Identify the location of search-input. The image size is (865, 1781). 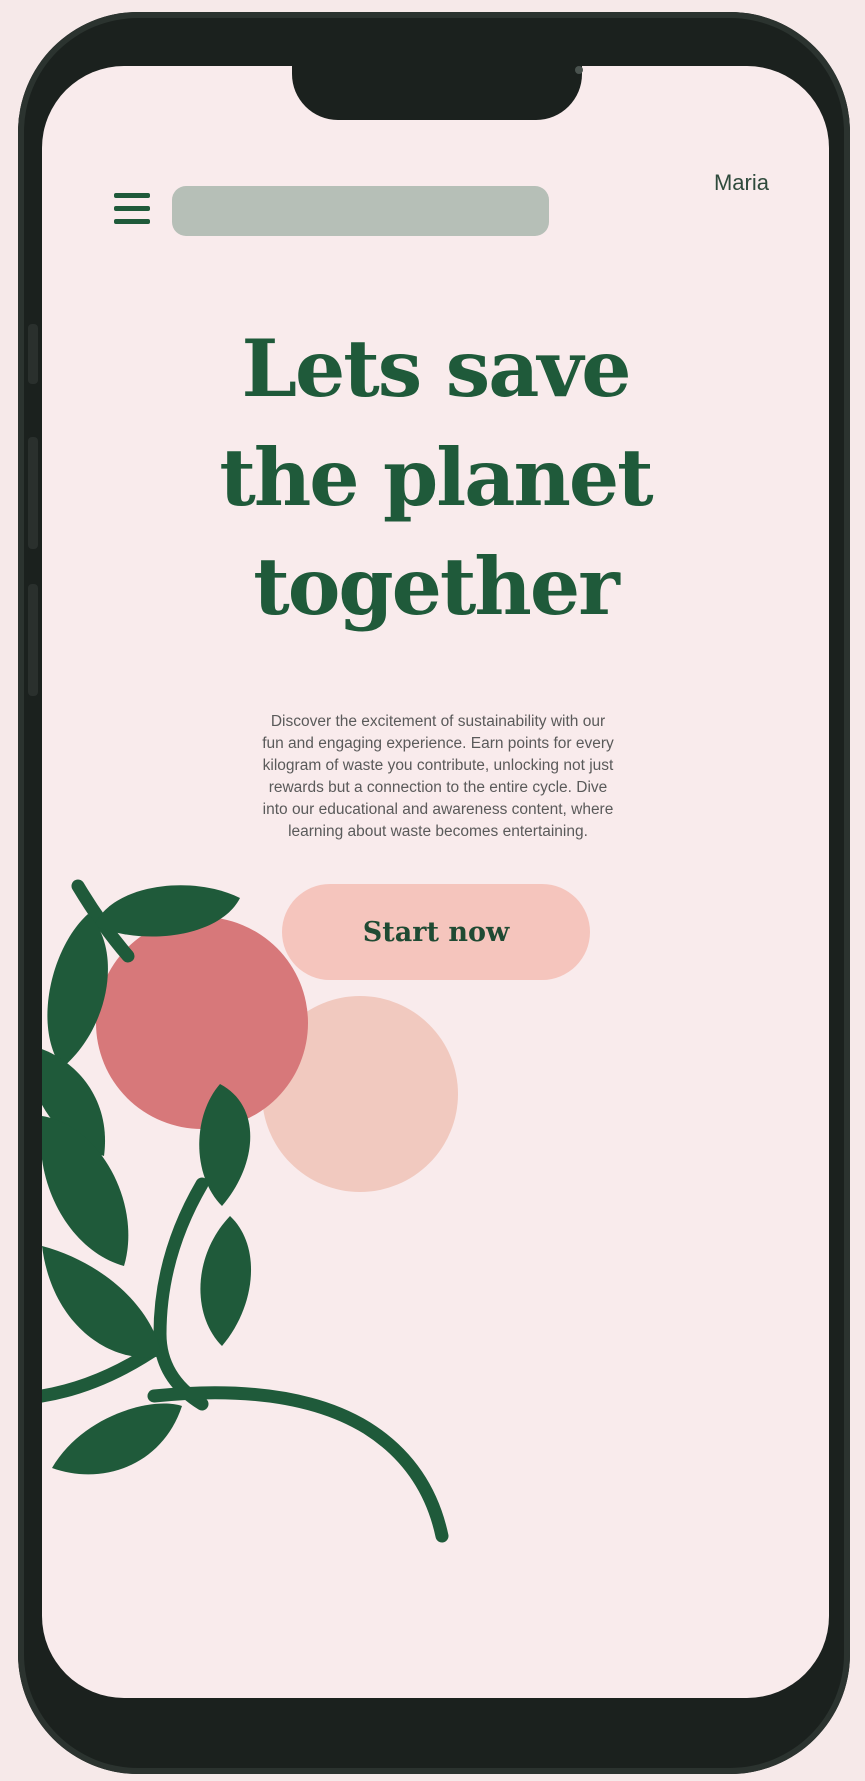
(360, 211).